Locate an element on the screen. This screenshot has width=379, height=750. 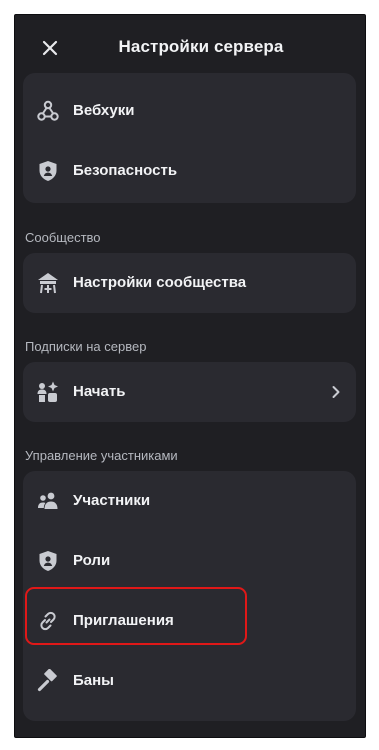
settings-item-security: Безопасность is located at coordinates (189, 171).